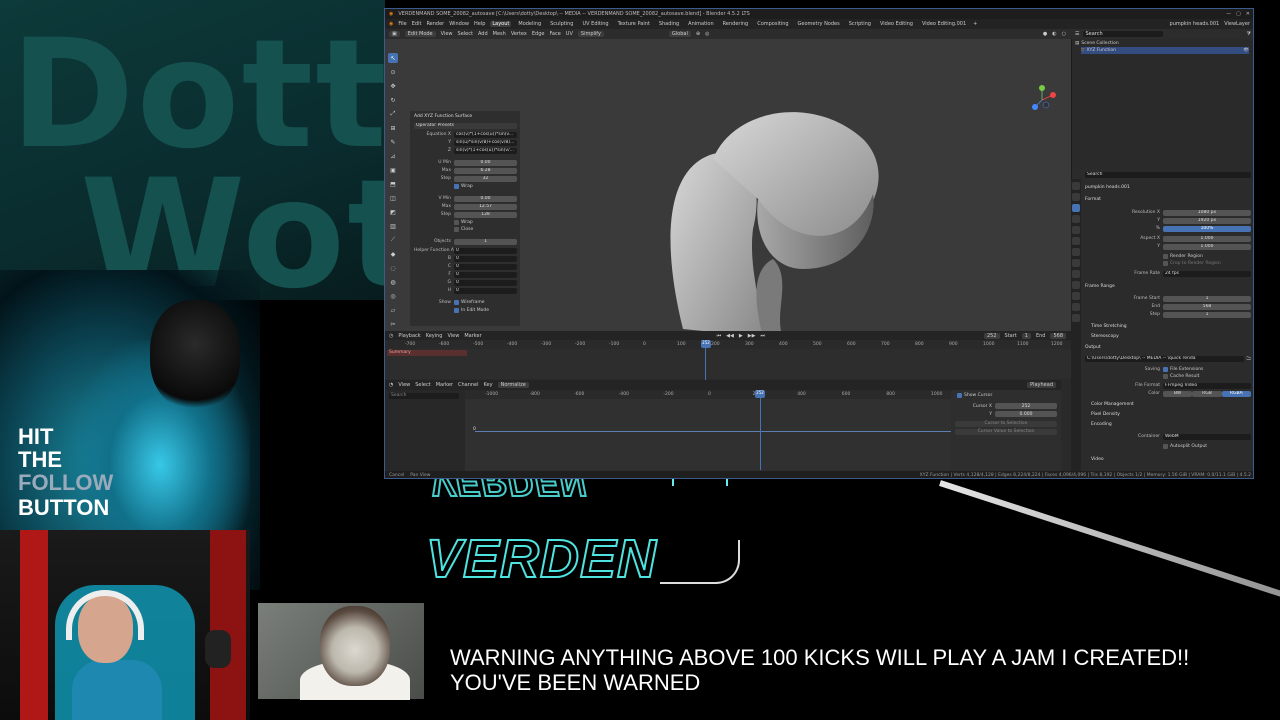 The width and height of the screenshot is (1280, 720). What do you see at coordinates (1076, 296) in the screenshot?
I see `constraints-tab-icon` at bounding box center [1076, 296].